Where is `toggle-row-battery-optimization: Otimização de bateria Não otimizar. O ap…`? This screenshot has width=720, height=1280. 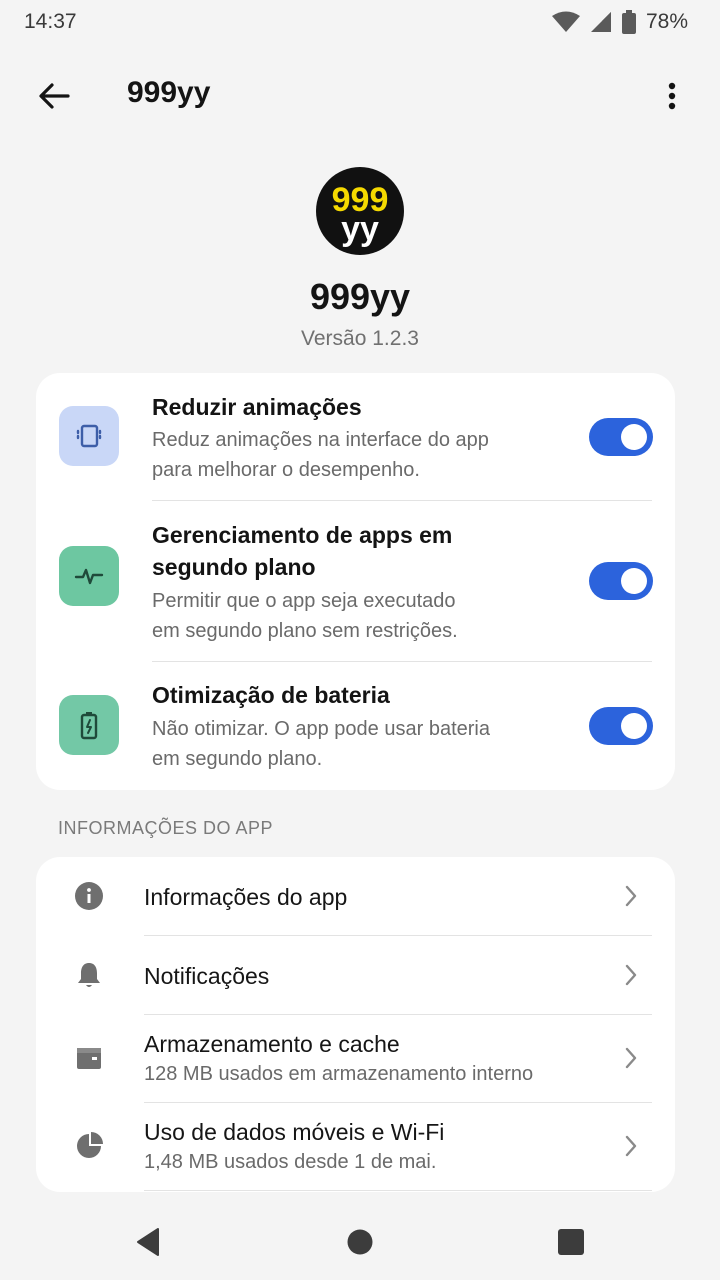 toggle-row-battery-optimization: Otimização de bateria Não otimizar. O ap… is located at coordinates (355, 725).